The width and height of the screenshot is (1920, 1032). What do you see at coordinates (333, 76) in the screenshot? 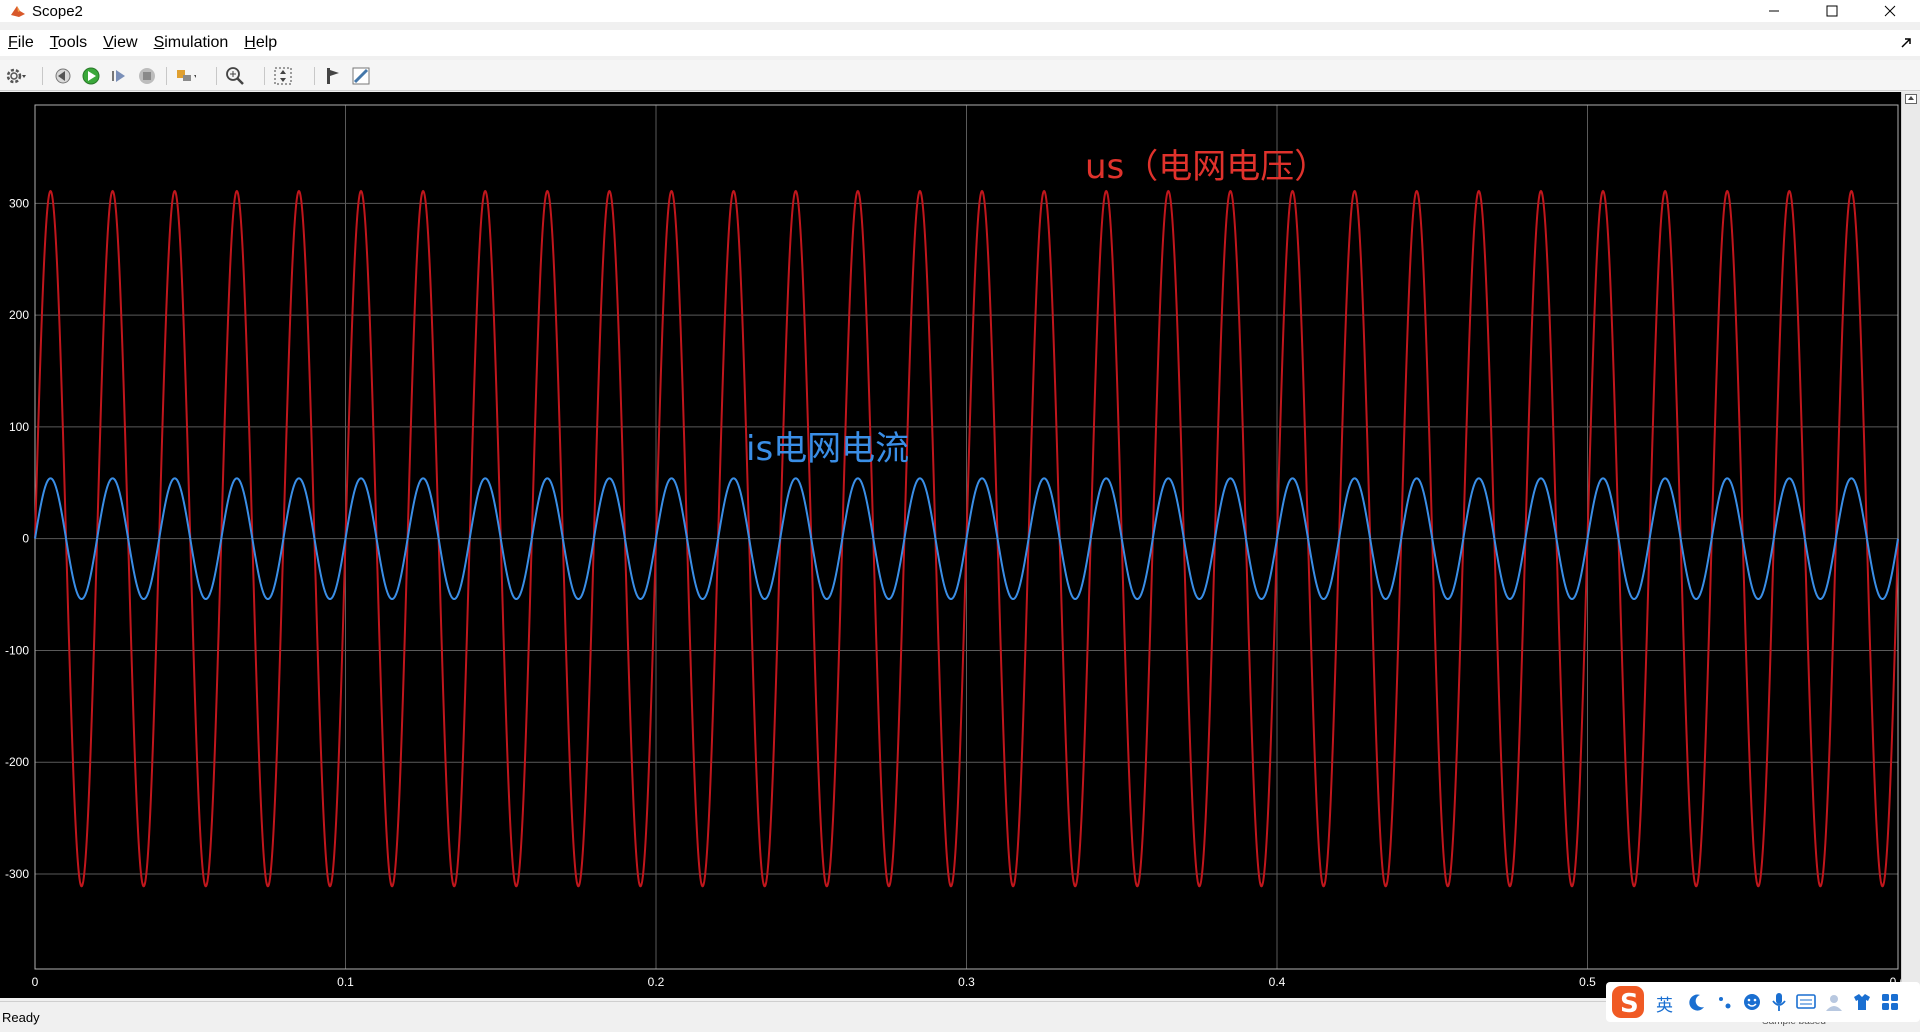
I see `cursor-measure-icon` at bounding box center [333, 76].